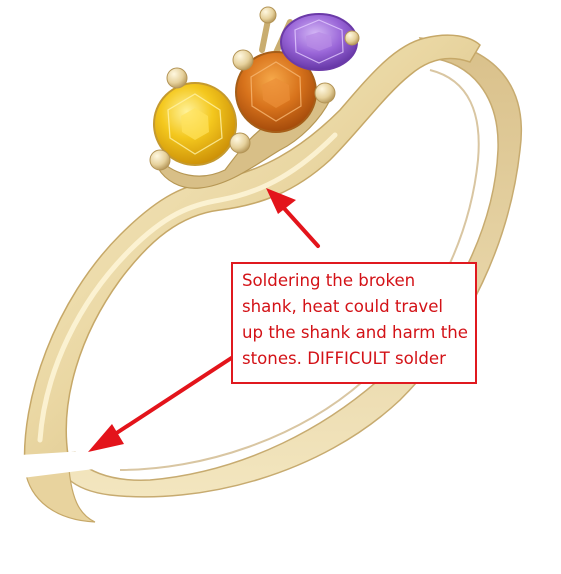  I want to click on arrow-to-setting, so click(293, 218).